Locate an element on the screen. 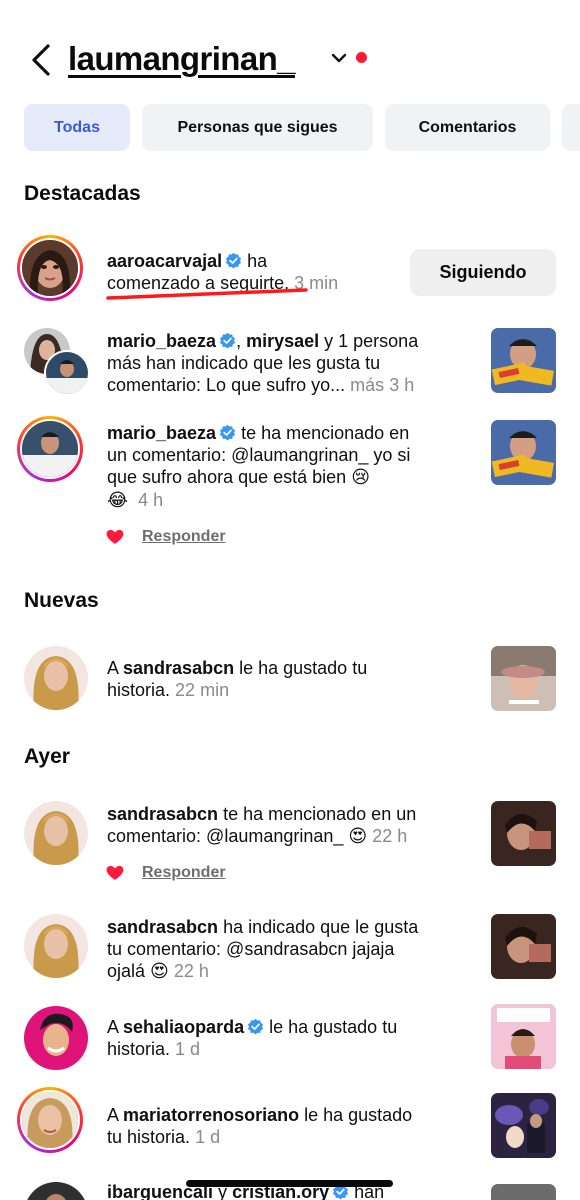 This screenshot has height=1200, width=580. tab-following: Personas que sigues is located at coordinates (257, 127).